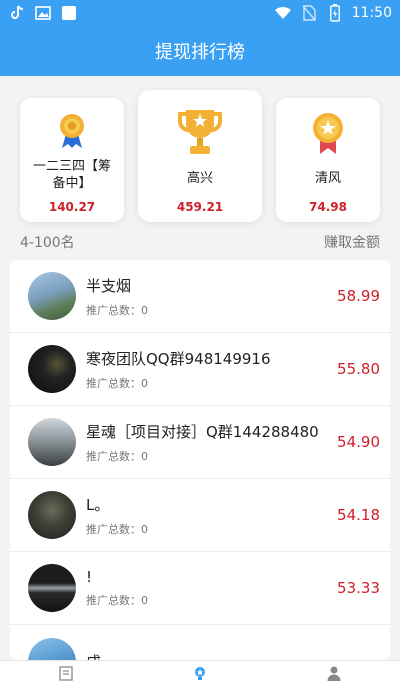 The height and width of the screenshot is (684, 400). I want to click on list-item: ! 推广总数：0 53.33, so click(200, 588).